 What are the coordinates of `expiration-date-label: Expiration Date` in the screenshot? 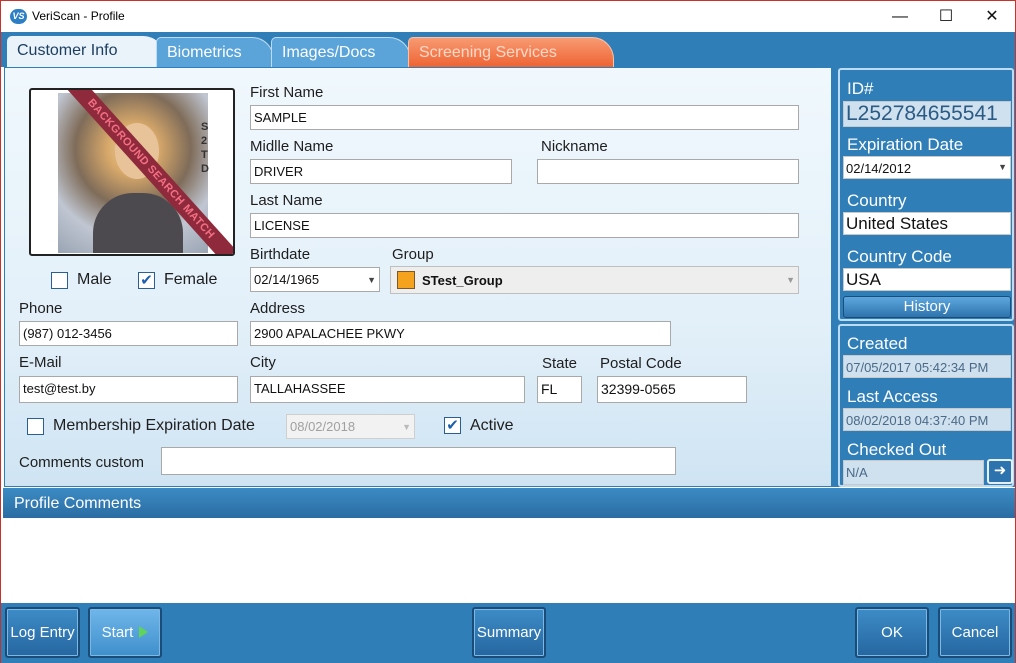 It's located at (905, 144).